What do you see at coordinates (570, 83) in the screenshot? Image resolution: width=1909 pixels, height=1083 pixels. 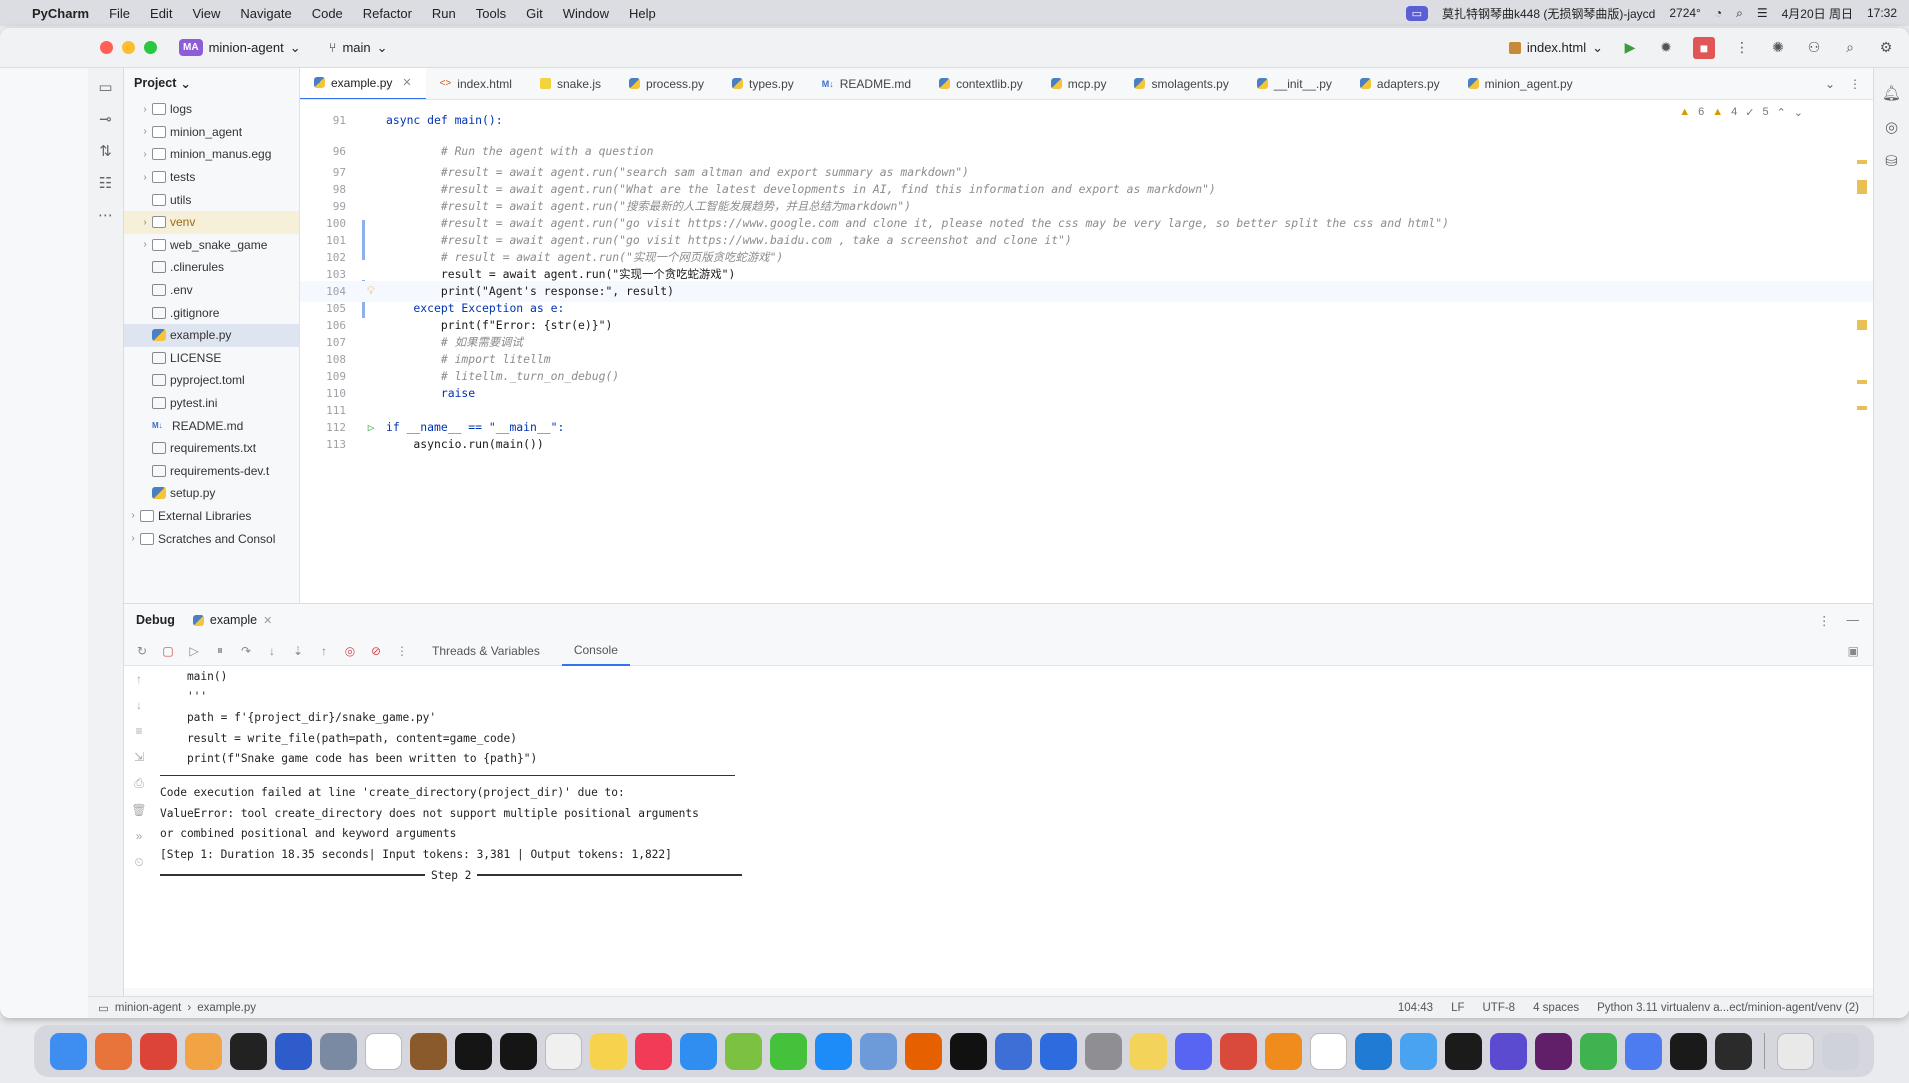 I see `tab-snake-js: snake.js` at bounding box center [570, 83].